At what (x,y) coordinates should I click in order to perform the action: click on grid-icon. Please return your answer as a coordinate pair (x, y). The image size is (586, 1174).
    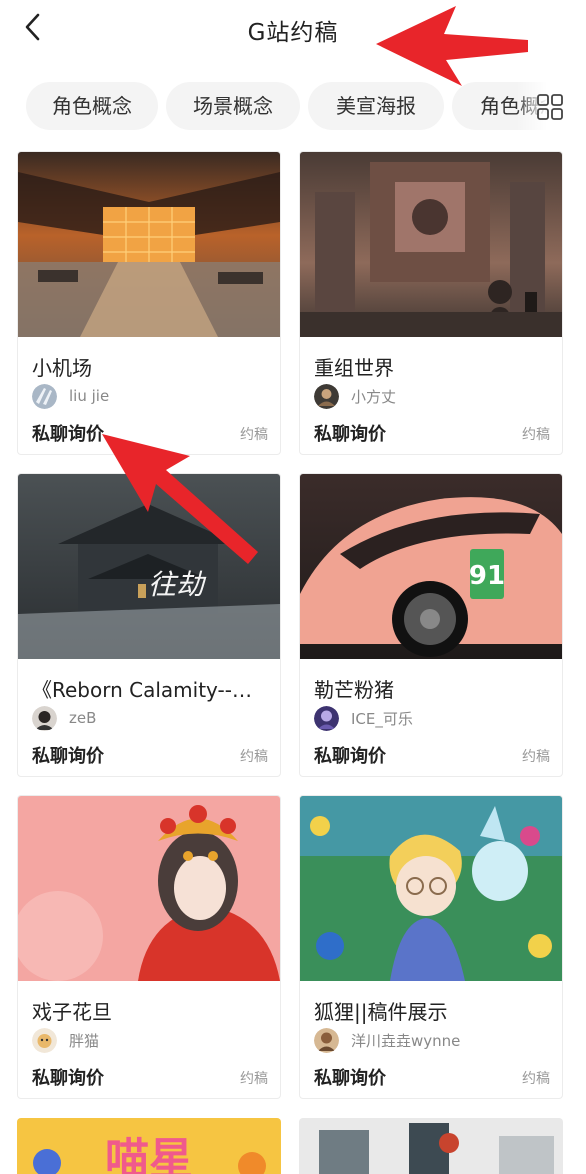
    Looking at the image, I should click on (550, 107).